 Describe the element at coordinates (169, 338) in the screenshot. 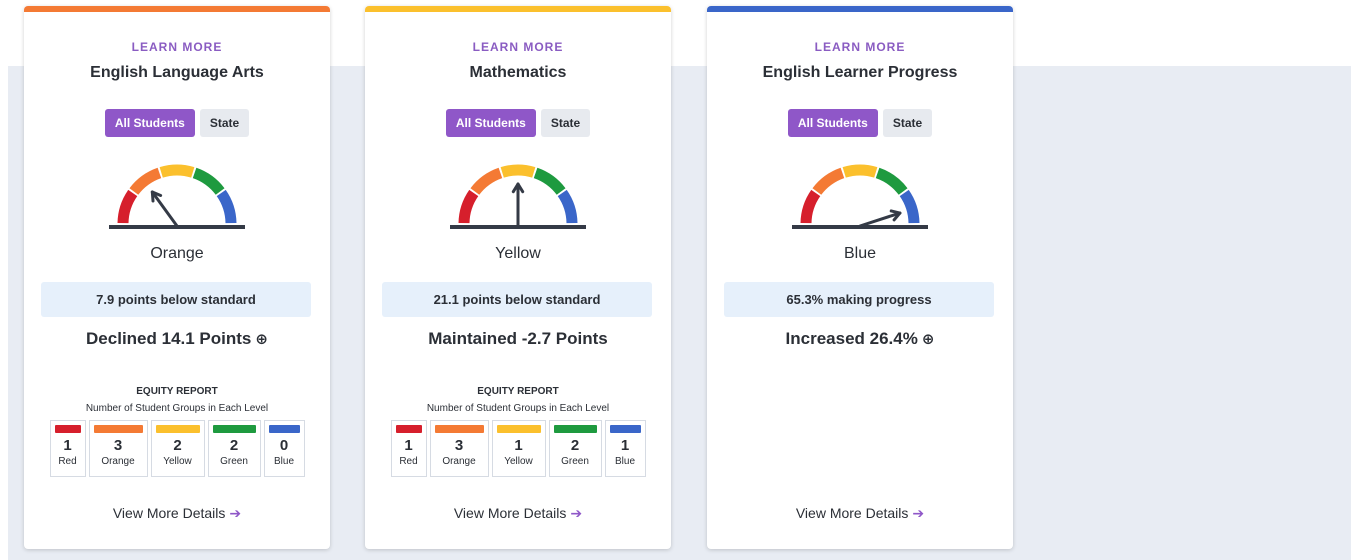

I see `change-text: Declined 14.1 Points` at that location.